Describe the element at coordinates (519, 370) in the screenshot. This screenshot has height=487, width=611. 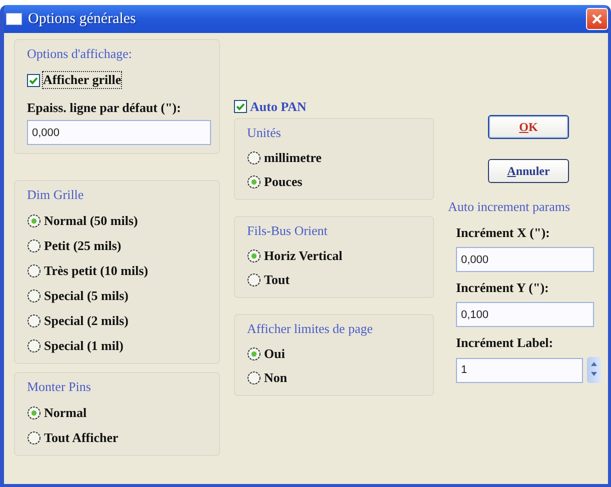
I see `spin-field: 1` at that location.